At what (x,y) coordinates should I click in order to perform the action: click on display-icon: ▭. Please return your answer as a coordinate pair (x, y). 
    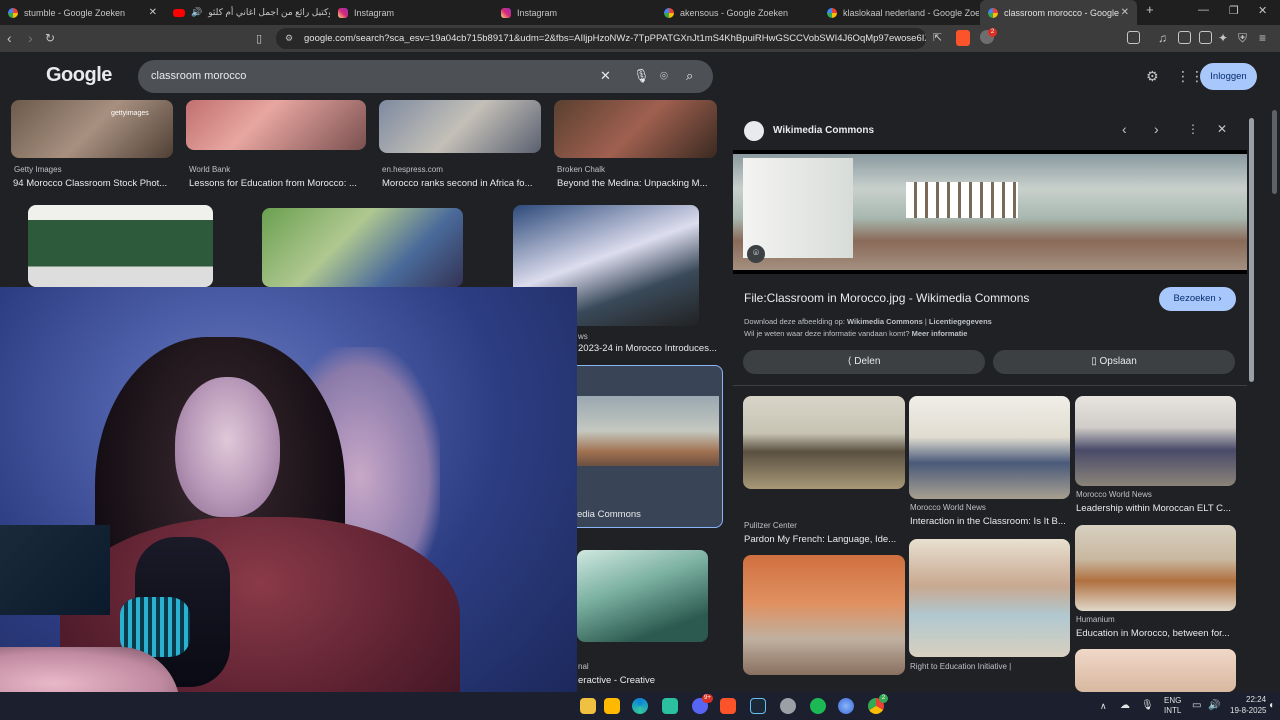
    Looking at the image, I should click on (1196, 705).